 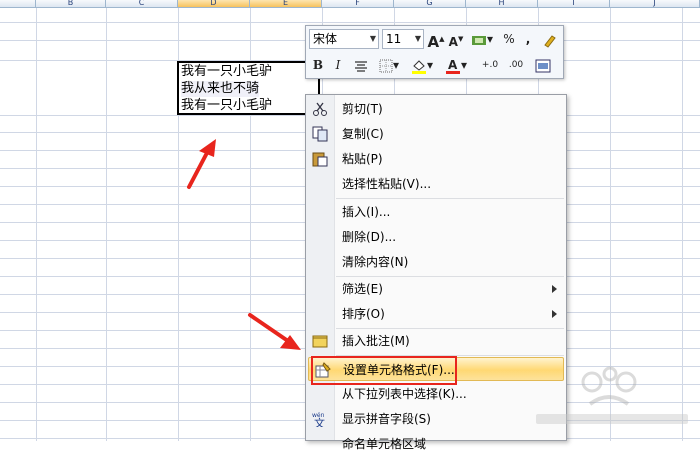 I want to click on menu-item-label: 筛选(E), so click(x=362, y=289).